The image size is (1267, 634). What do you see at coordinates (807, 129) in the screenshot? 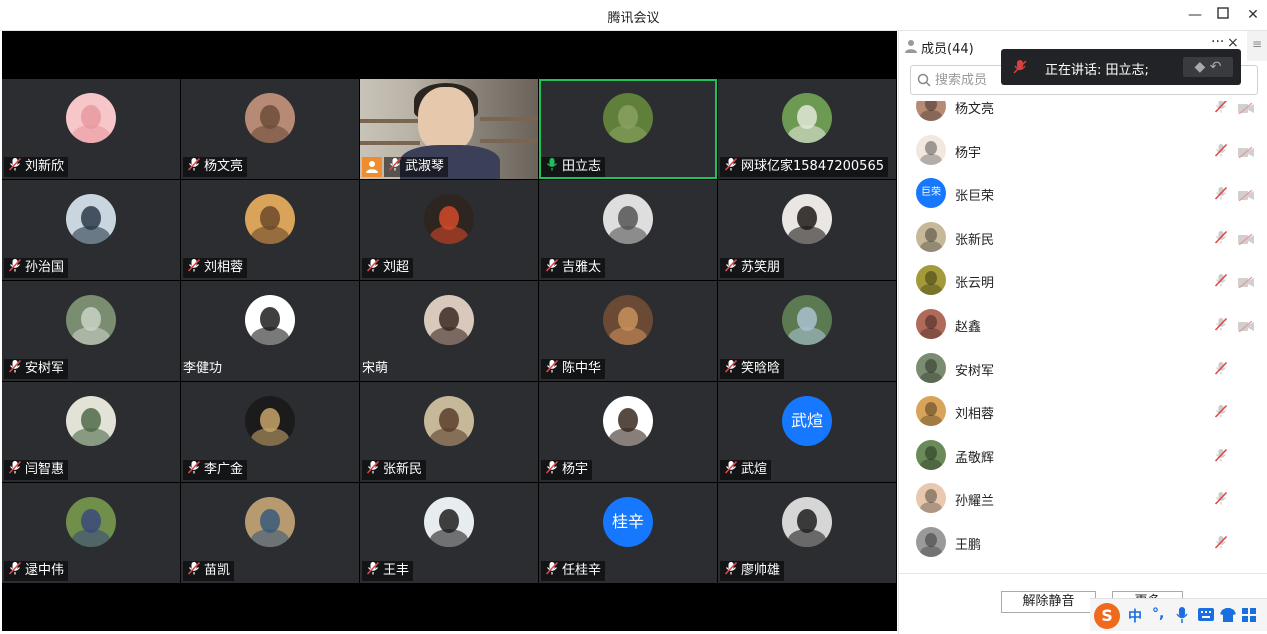
I see `participant-tile: 网球亿家15847200565` at bounding box center [807, 129].